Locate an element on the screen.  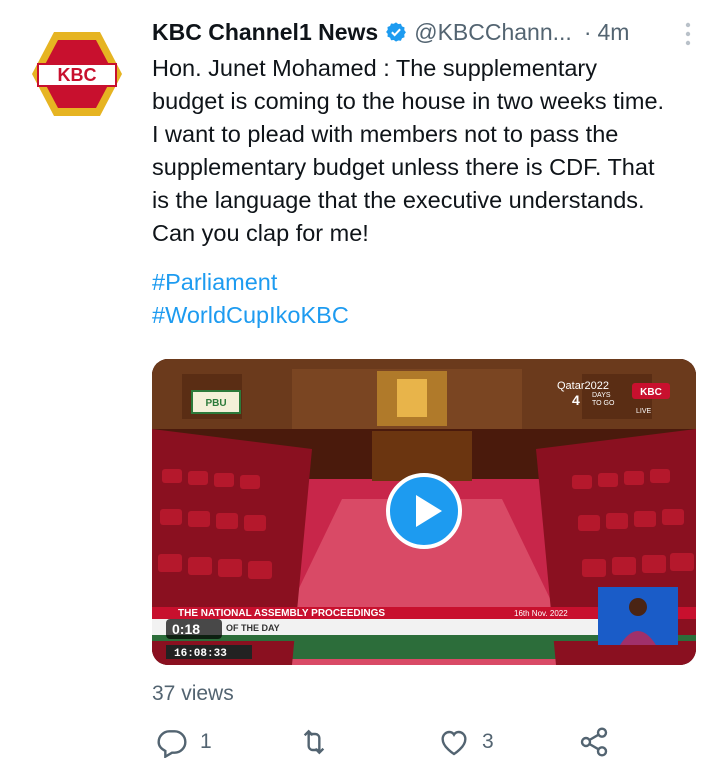
verified-badge-icon is located at coordinates (396, 32).